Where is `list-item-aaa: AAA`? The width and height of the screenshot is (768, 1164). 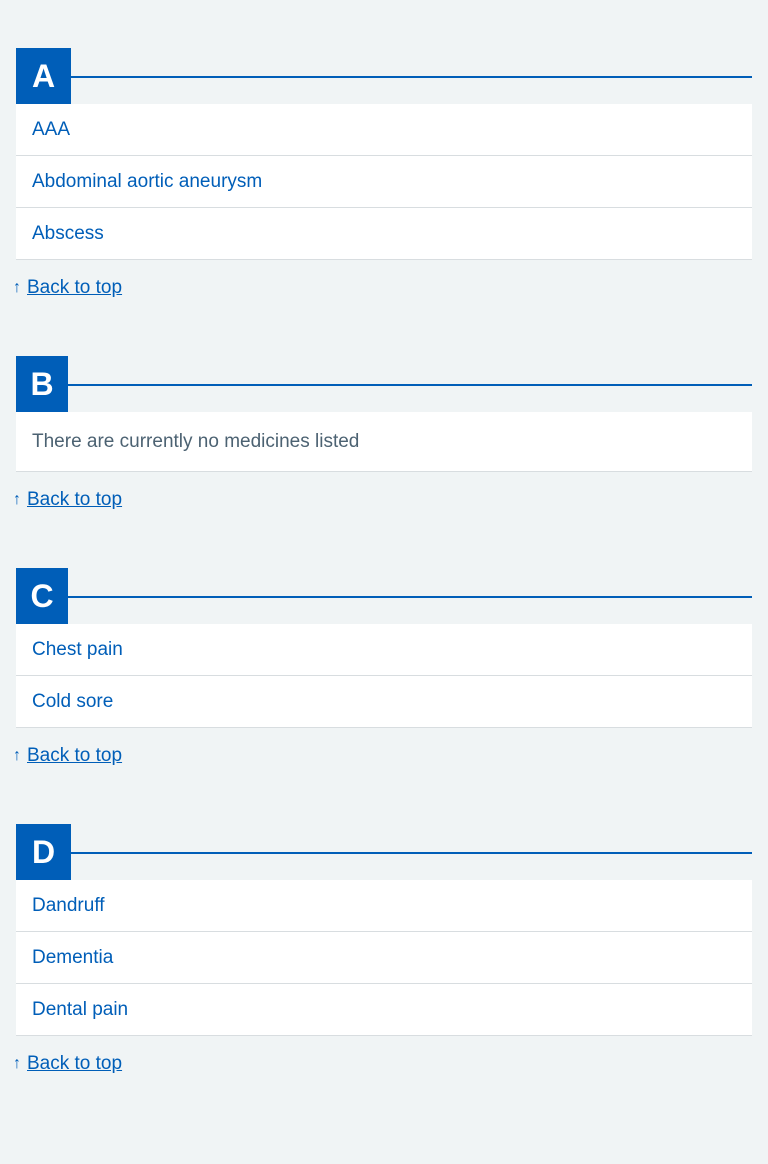 list-item-aaa: AAA is located at coordinates (384, 130).